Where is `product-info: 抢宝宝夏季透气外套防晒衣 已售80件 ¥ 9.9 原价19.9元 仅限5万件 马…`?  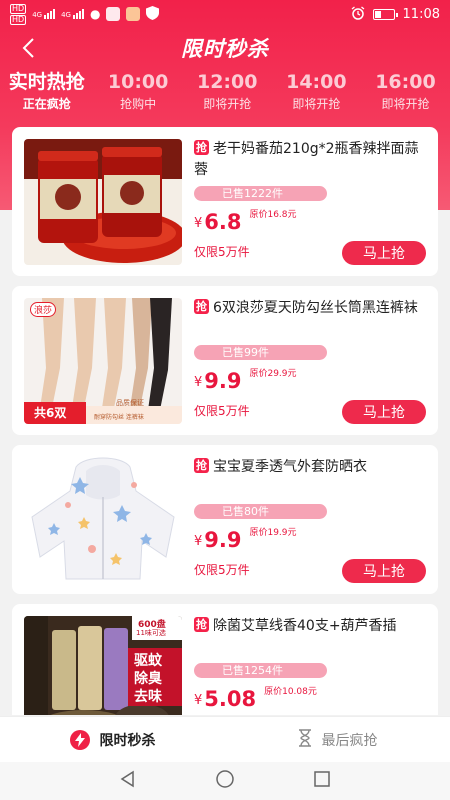
product-info: 抢宝宝夏季透气外套防晒衣 已售80件 ¥ 9.9 原价19.9元 仅限5万件 马… is located at coordinates (310, 520).